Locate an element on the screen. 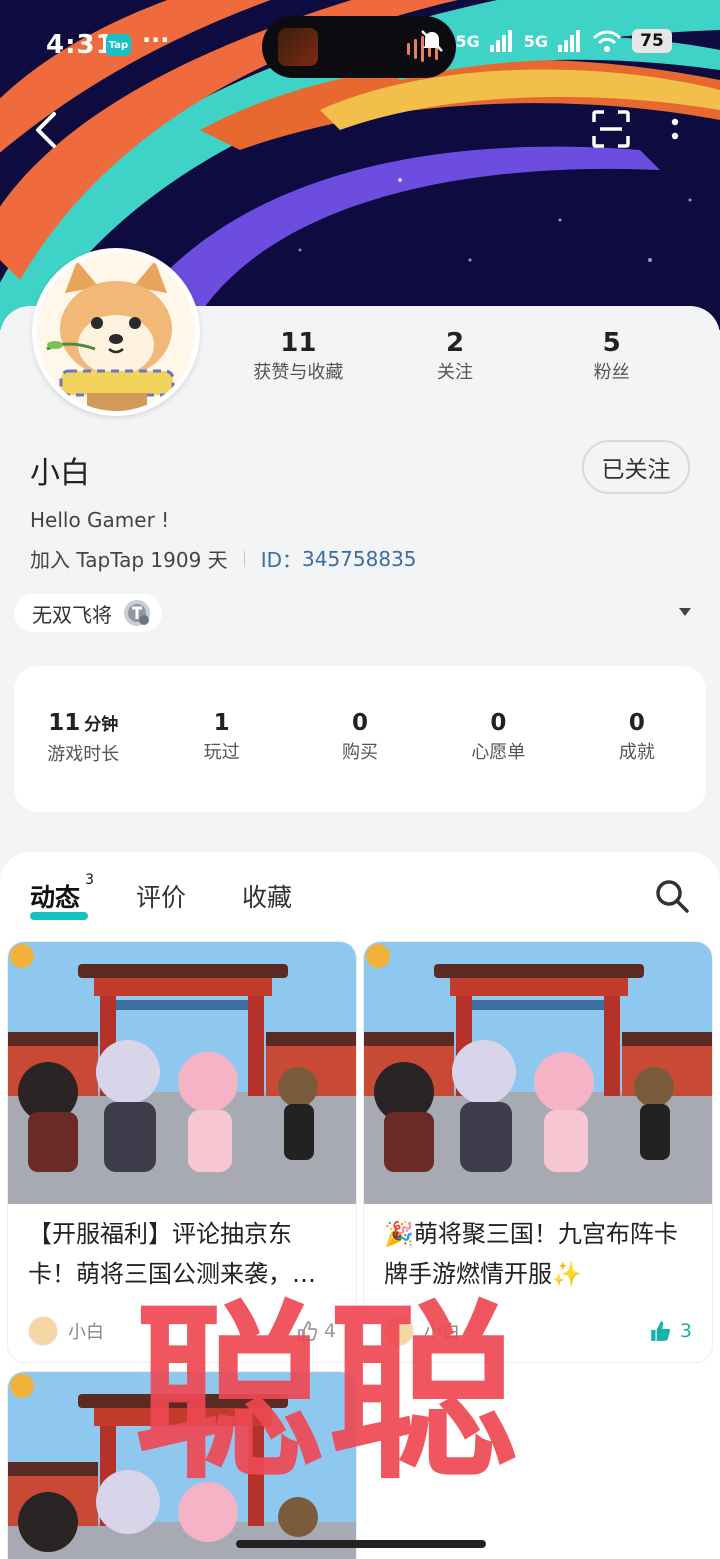 Image resolution: width=720 pixels, height=1559 pixels. stat-fans-value: 5 is located at coordinates (611, 343).